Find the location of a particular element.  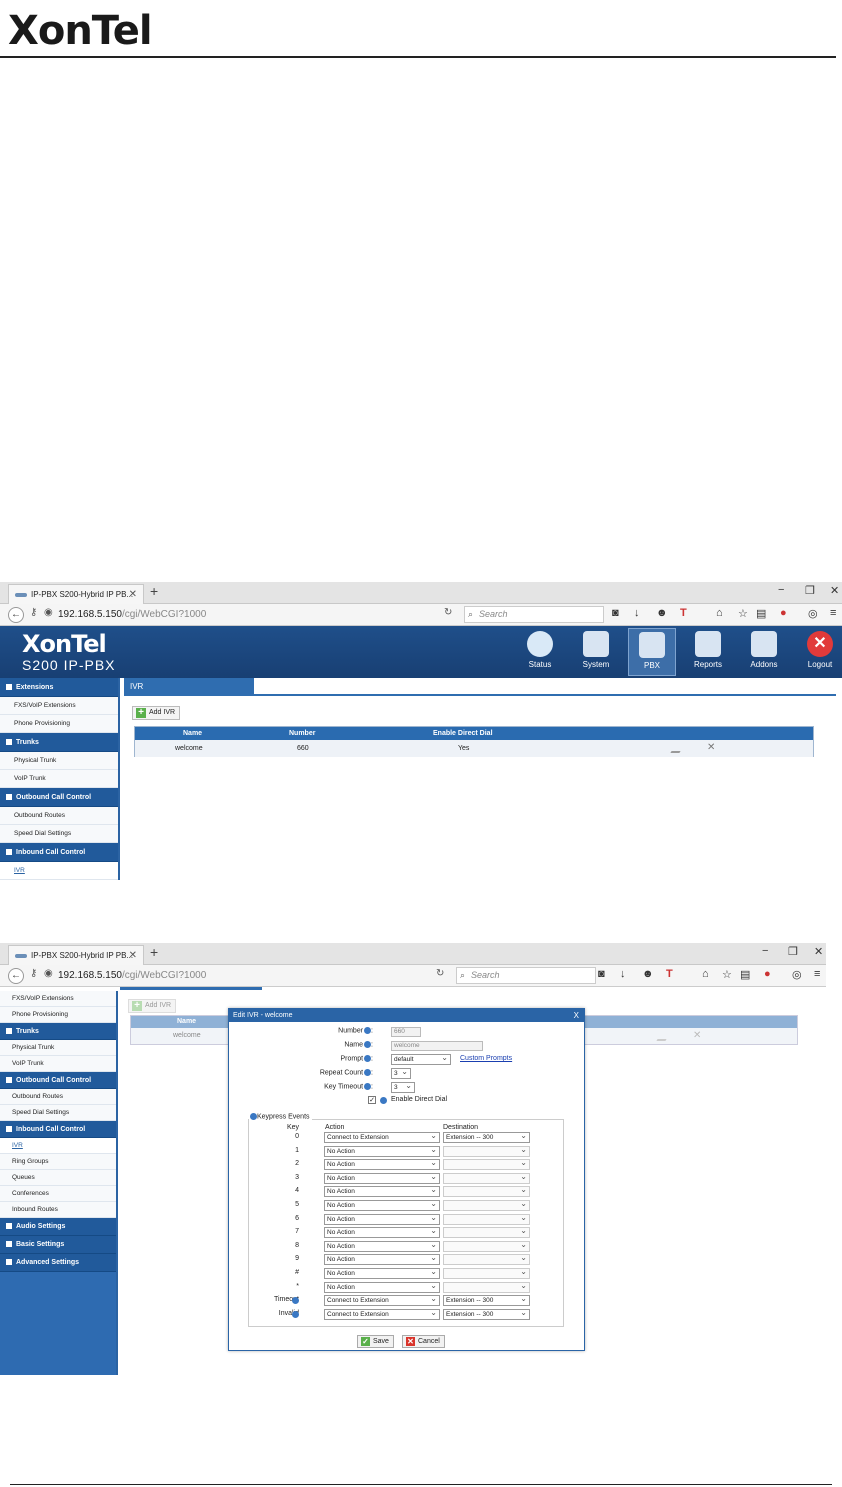

nav-addons: Addons is located at coordinates (764, 652).